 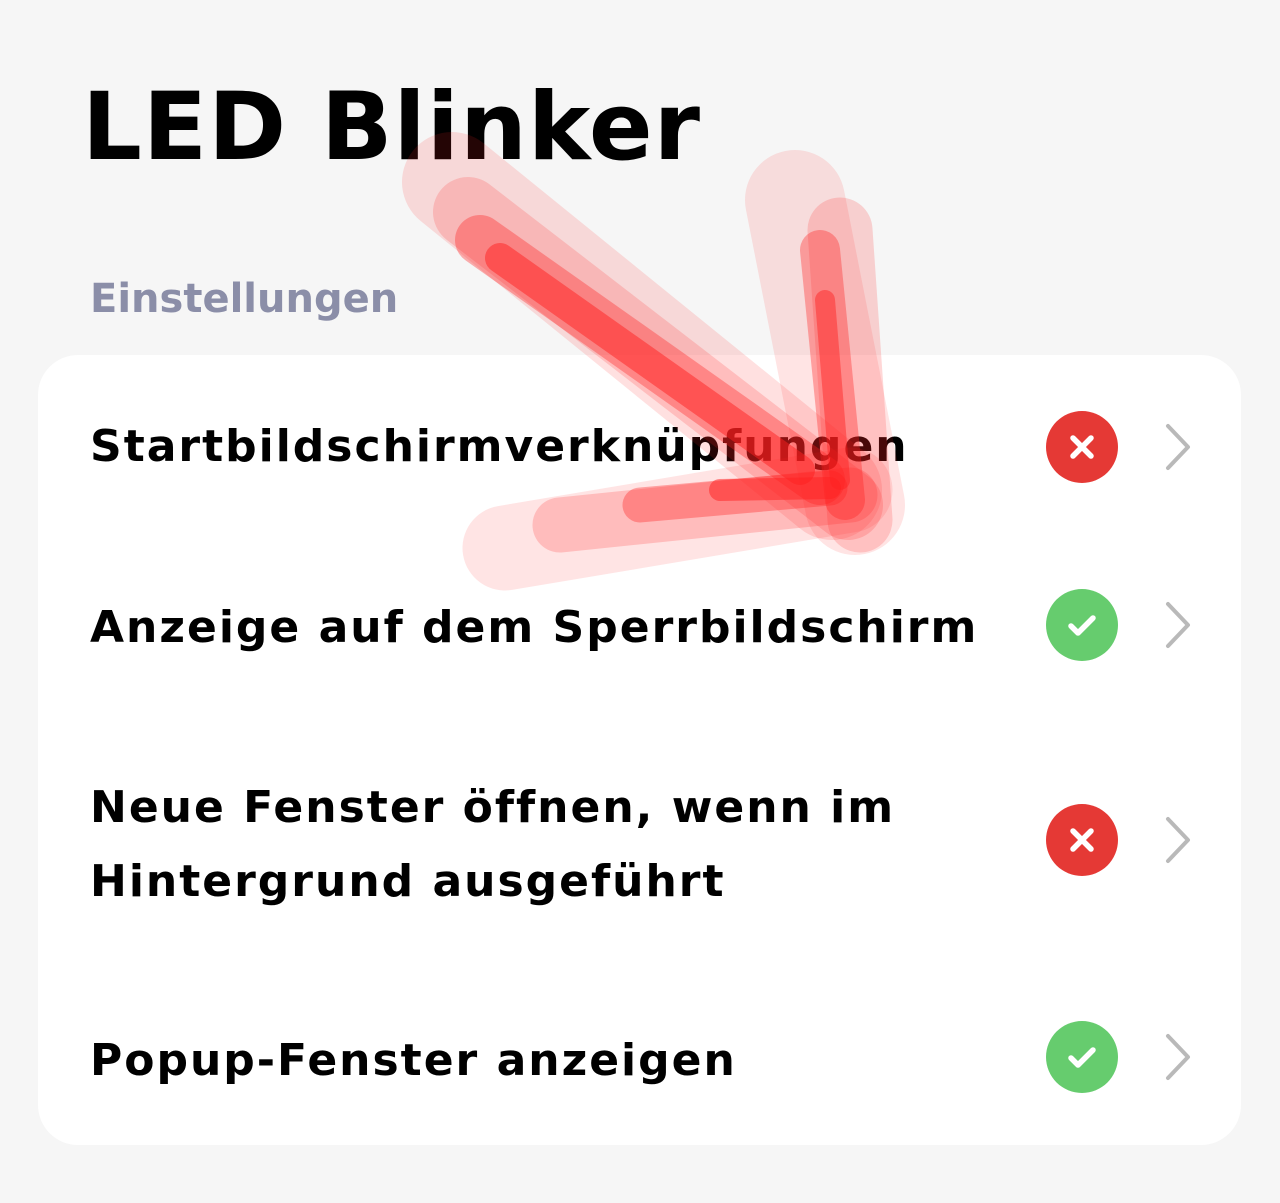 I want to click on settings-item-label: Popup-Fenster anzeigen, so click(x=413, y=1060).